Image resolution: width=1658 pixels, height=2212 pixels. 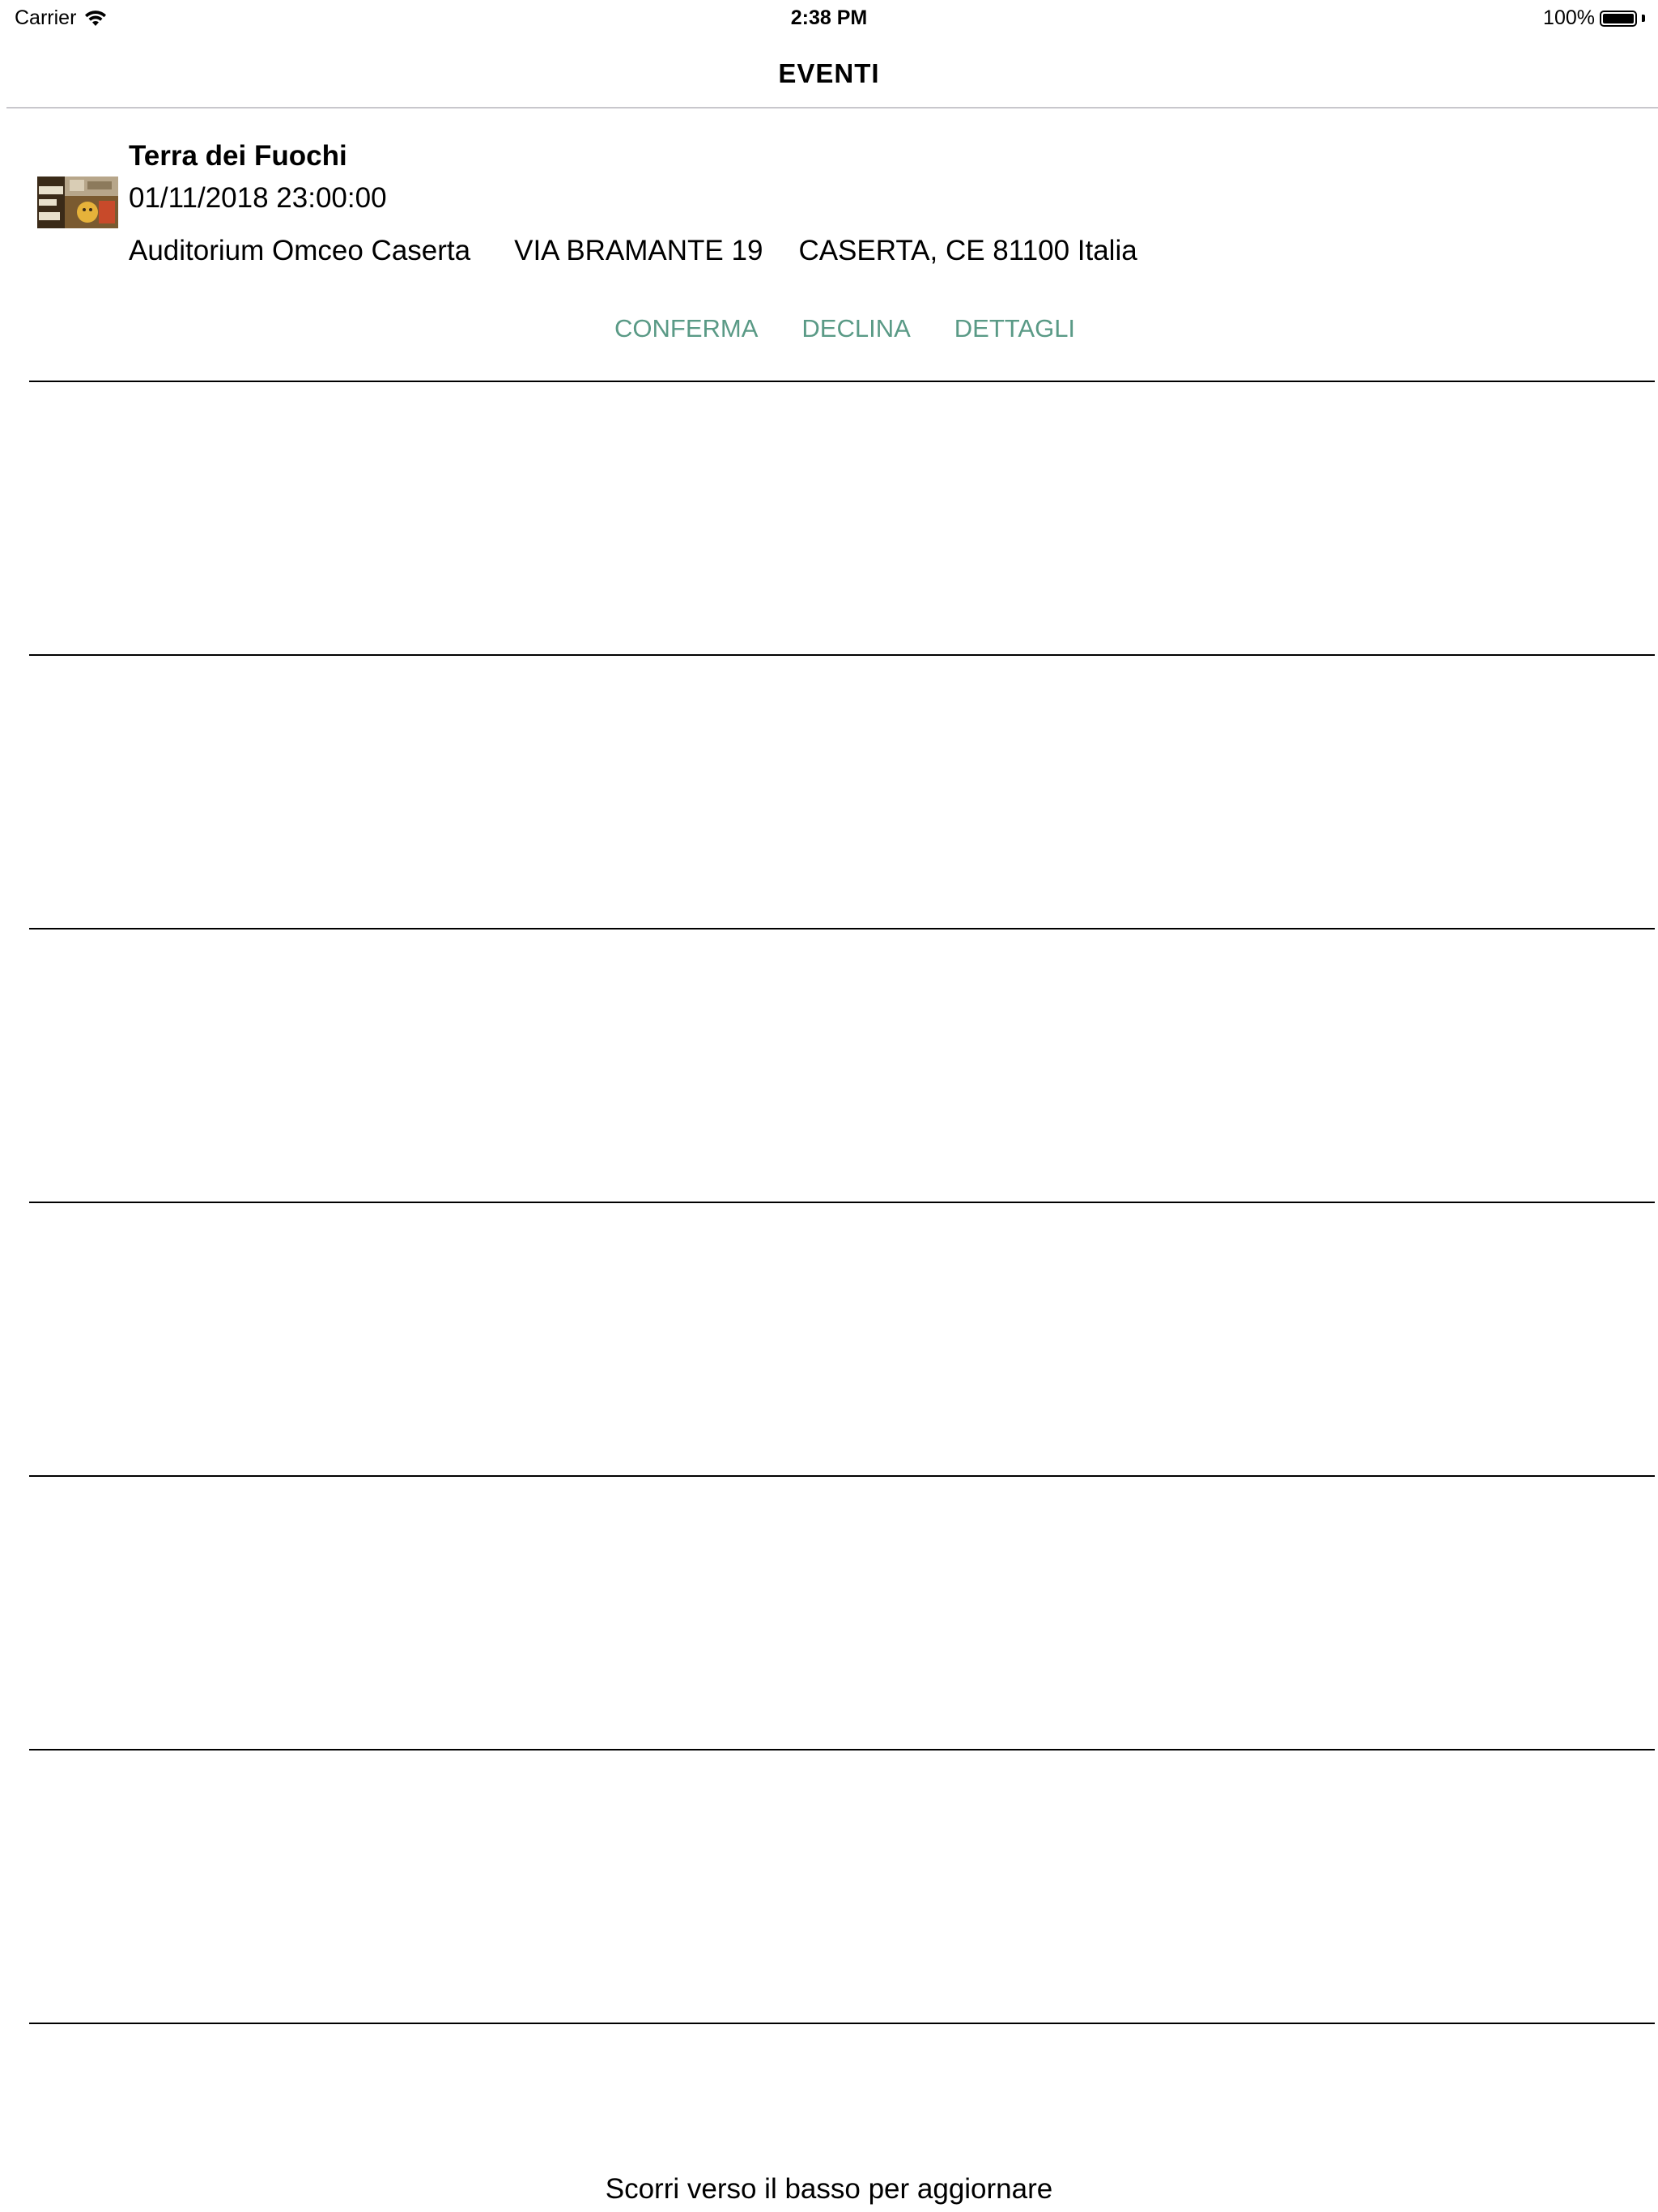 What do you see at coordinates (1618, 19) in the screenshot?
I see `battery-icon` at bounding box center [1618, 19].